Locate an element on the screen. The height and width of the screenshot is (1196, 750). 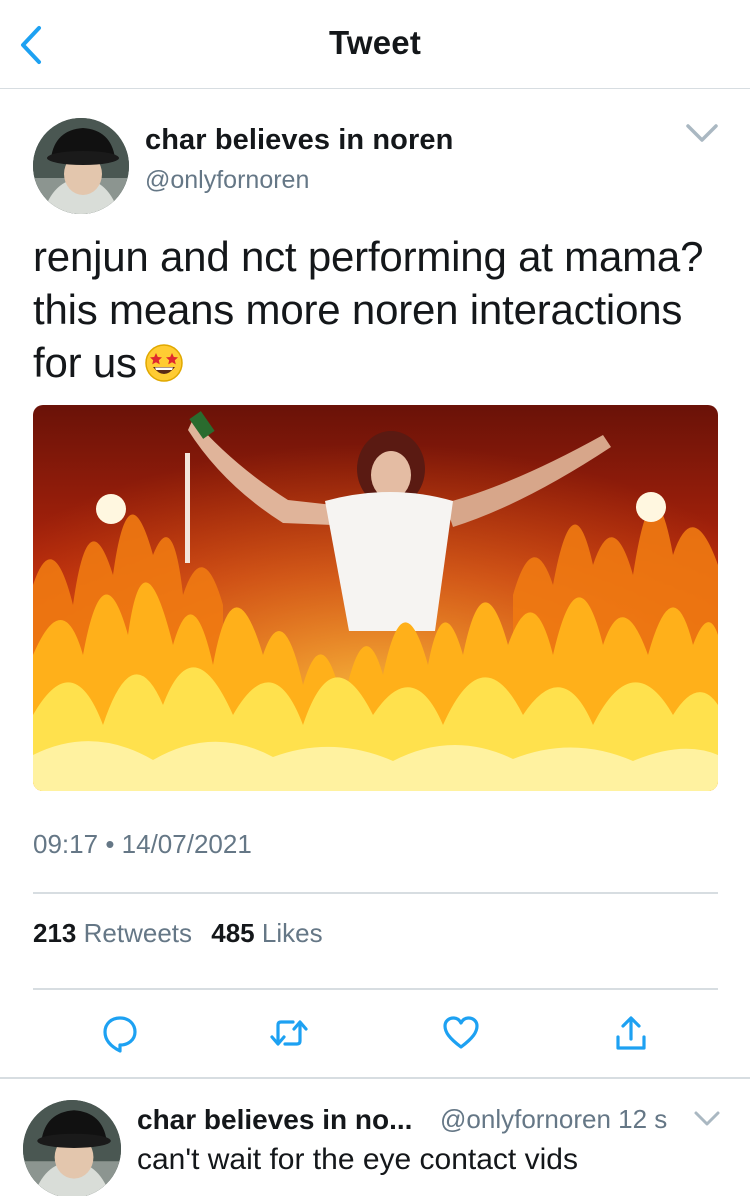
star-struck-emoji is located at coordinates (164, 362).